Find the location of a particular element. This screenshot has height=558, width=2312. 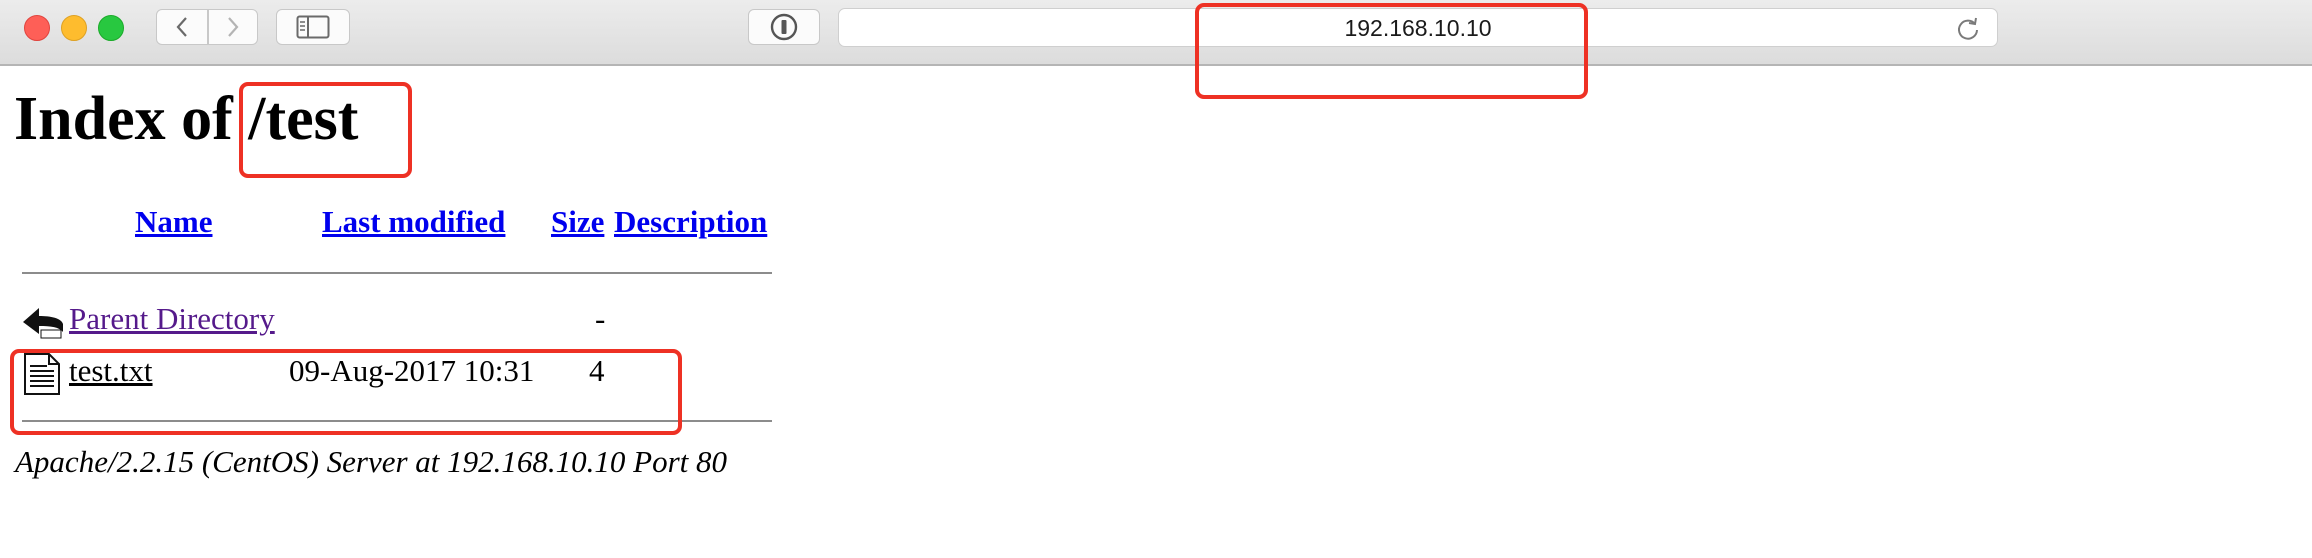

chevron-left-icon is located at coordinates (181, 27).